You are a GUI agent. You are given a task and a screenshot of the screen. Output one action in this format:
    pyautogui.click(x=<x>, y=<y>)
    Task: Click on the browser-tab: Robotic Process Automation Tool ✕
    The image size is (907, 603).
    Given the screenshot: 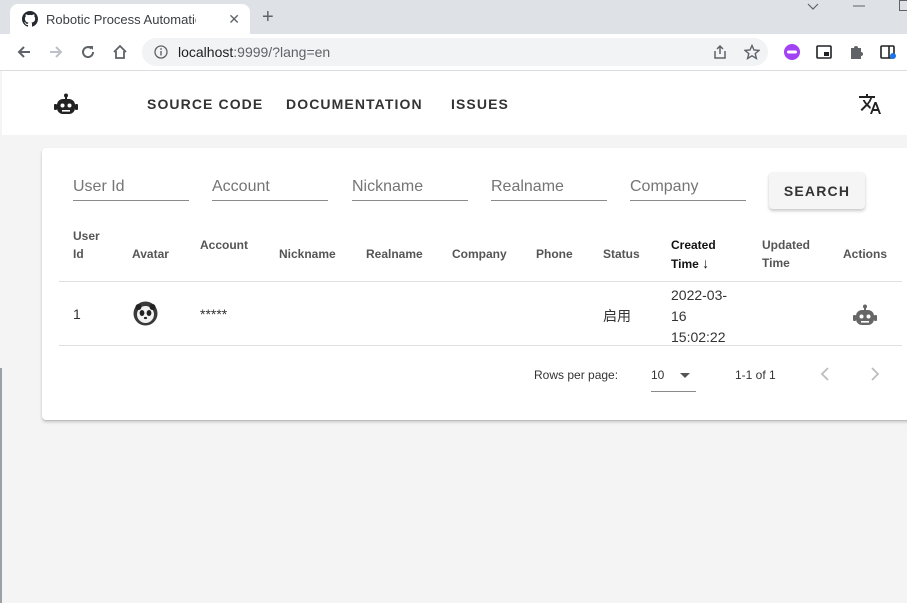 What is the action you would take?
    pyautogui.click(x=130, y=19)
    